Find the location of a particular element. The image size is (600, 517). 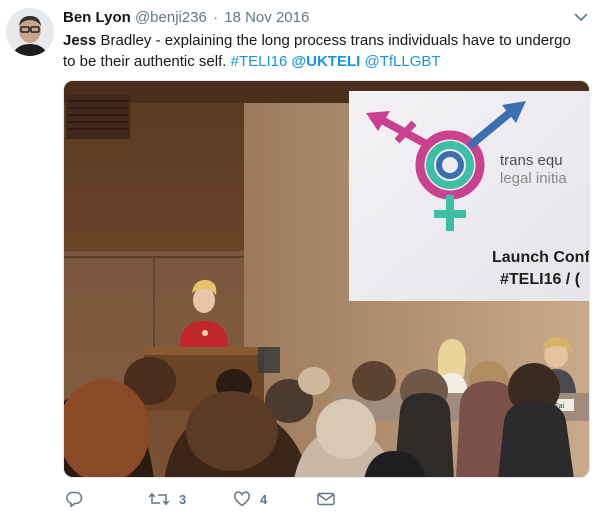

display-name: Ben Lyon is located at coordinates (97, 17).